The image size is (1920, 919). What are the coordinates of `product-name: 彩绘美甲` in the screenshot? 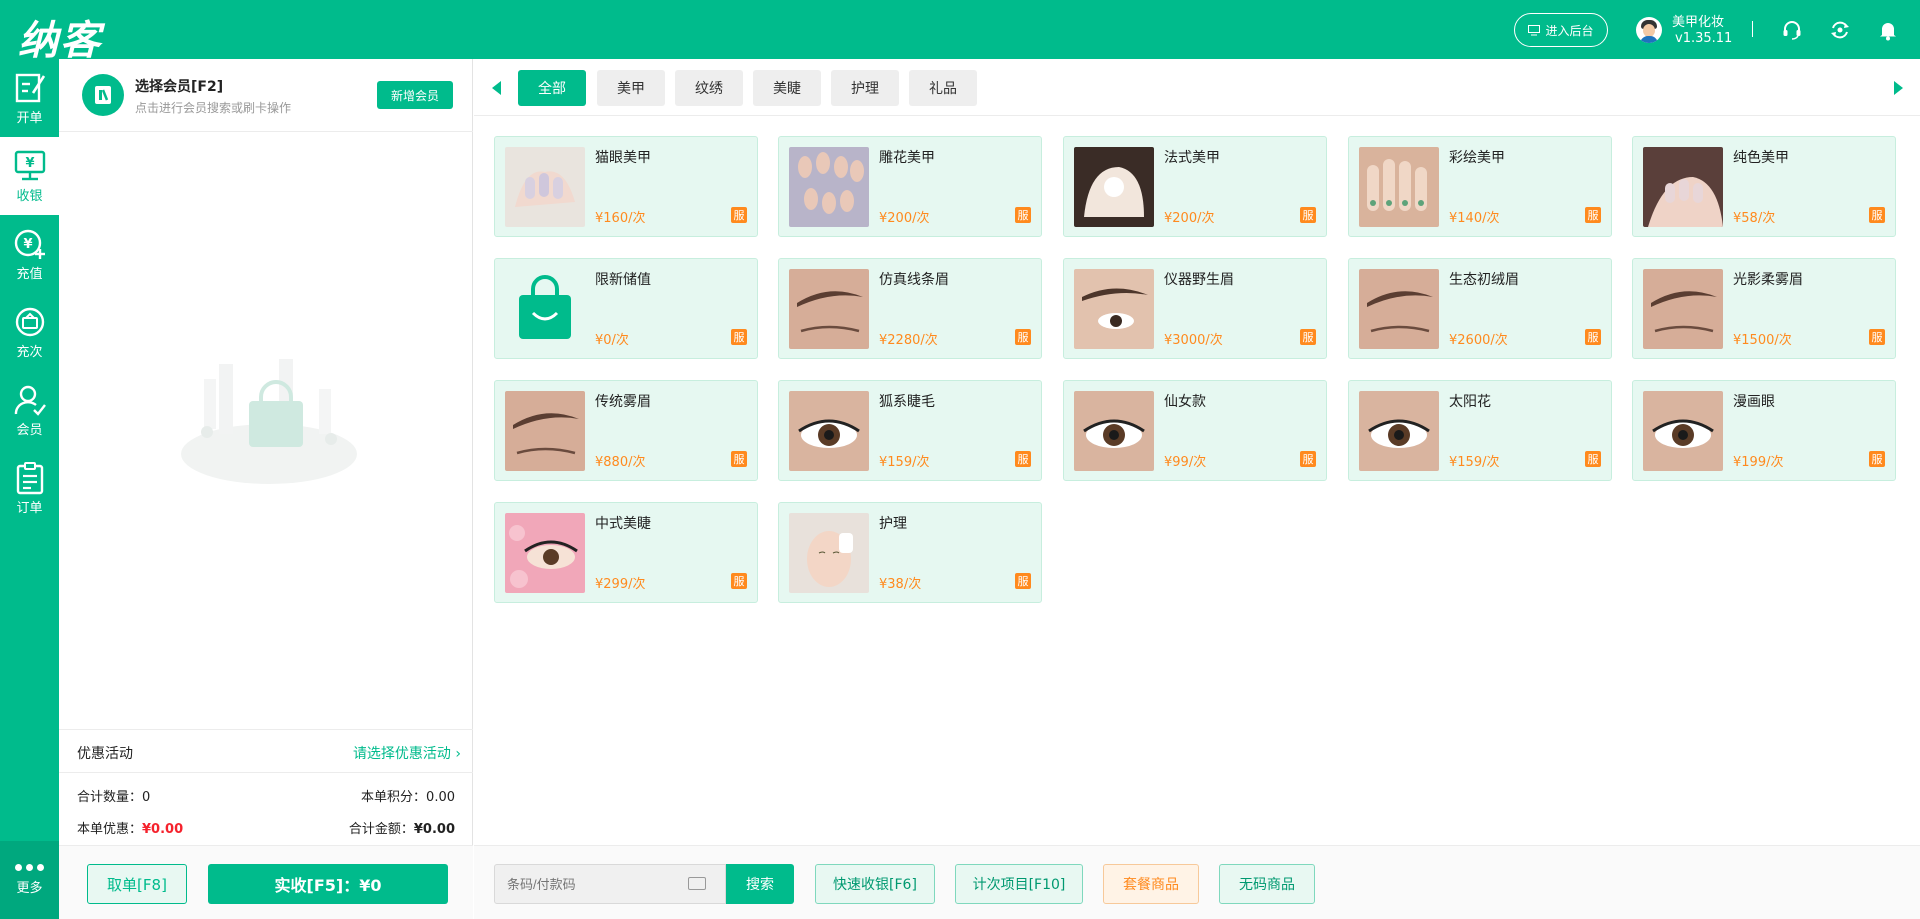 It's located at (1477, 158).